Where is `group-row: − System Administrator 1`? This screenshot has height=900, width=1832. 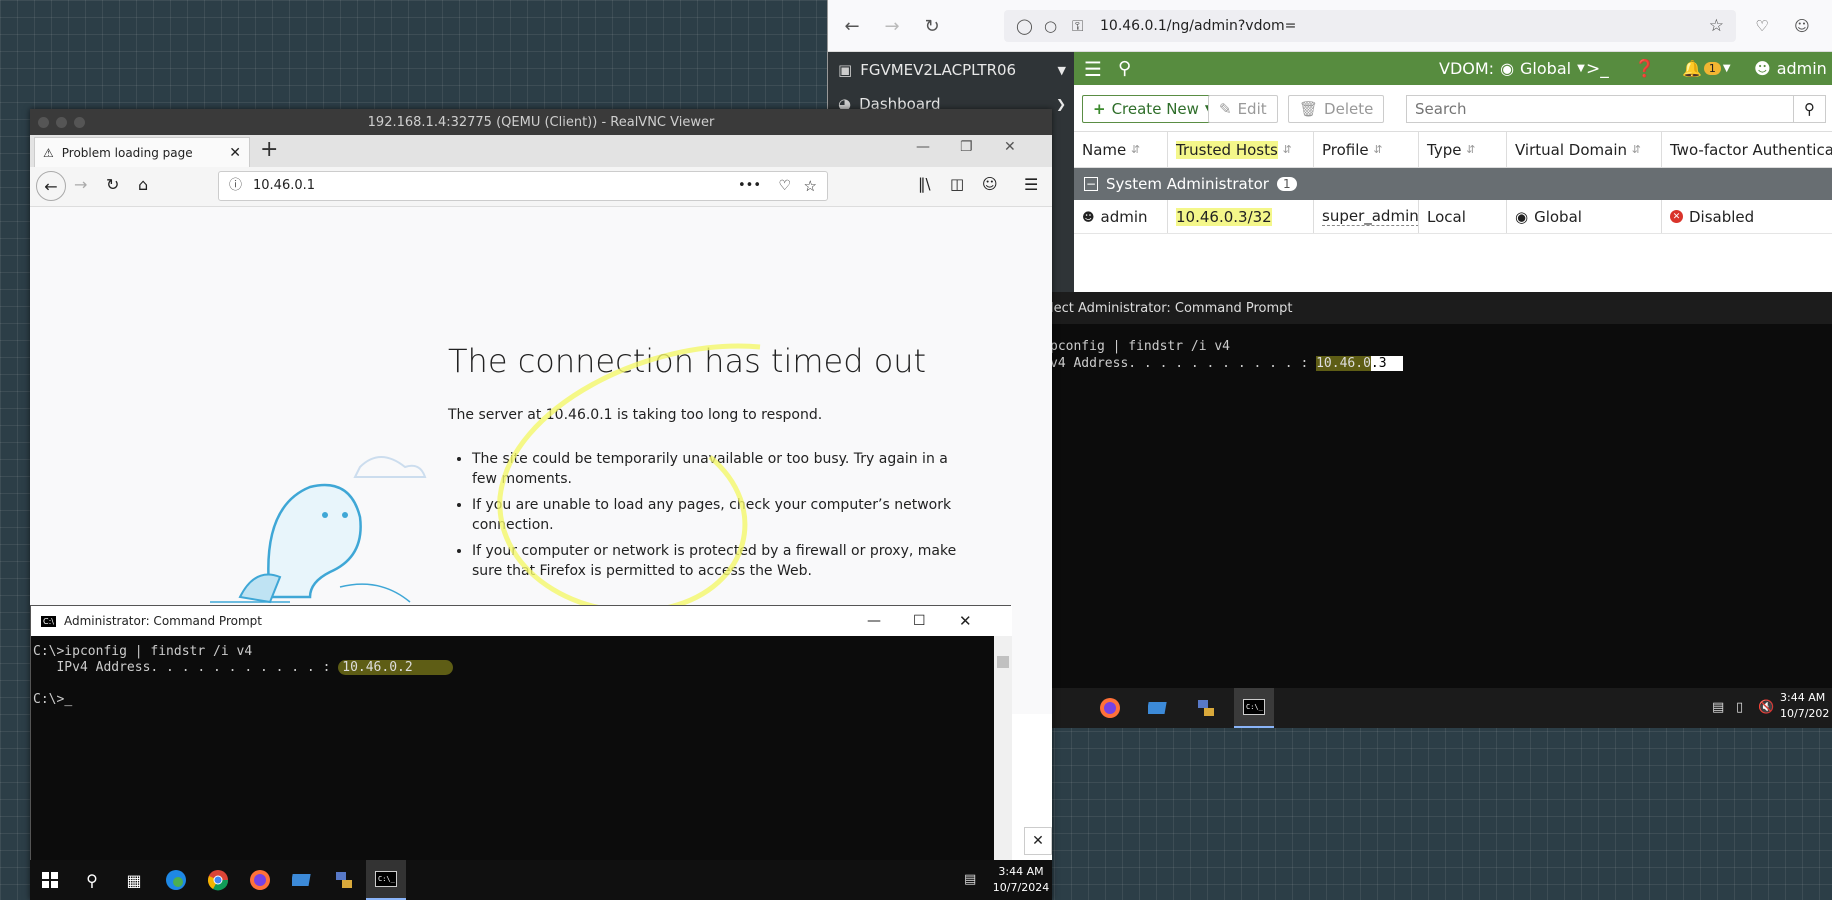
group-row: − System Administrator 1 is located at coordinates (1453, 184).